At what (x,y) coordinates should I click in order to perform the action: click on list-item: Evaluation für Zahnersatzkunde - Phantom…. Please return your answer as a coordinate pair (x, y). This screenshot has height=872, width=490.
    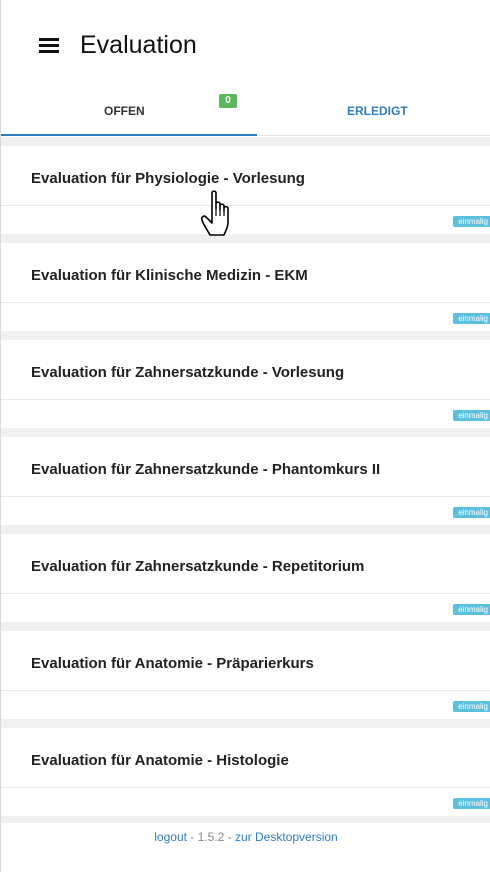
    Looking at the image, I should click on (245, 481).